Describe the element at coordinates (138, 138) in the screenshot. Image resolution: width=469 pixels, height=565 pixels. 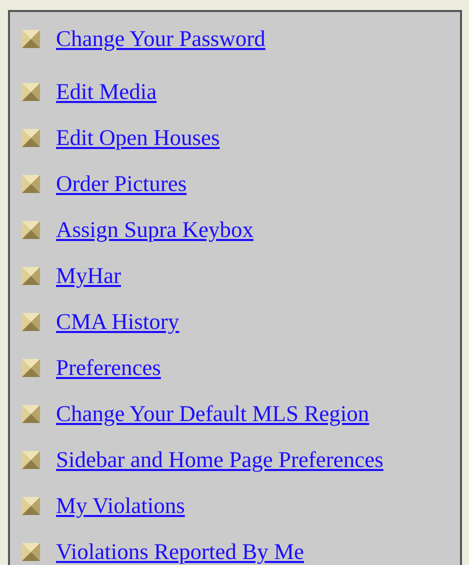
I see `menu-link: Edit Open Houses` at that location.